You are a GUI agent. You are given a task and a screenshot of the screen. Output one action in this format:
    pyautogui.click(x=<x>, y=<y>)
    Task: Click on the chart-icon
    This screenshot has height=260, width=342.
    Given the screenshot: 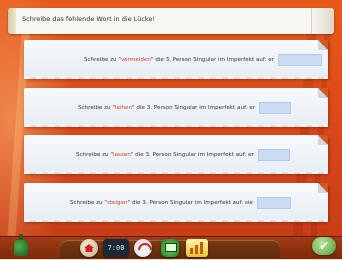 What is the action you would take?
    pyautogui.click(x=197, y=248)
    